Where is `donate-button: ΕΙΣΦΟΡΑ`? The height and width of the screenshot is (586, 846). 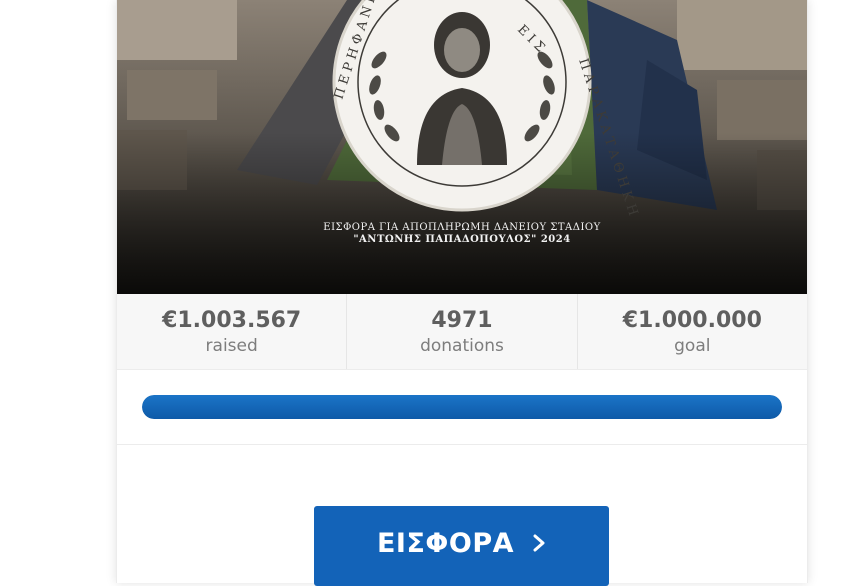
donate-button: ΕΙΣΦΟΡΑ is located at coordinates (461, 546).